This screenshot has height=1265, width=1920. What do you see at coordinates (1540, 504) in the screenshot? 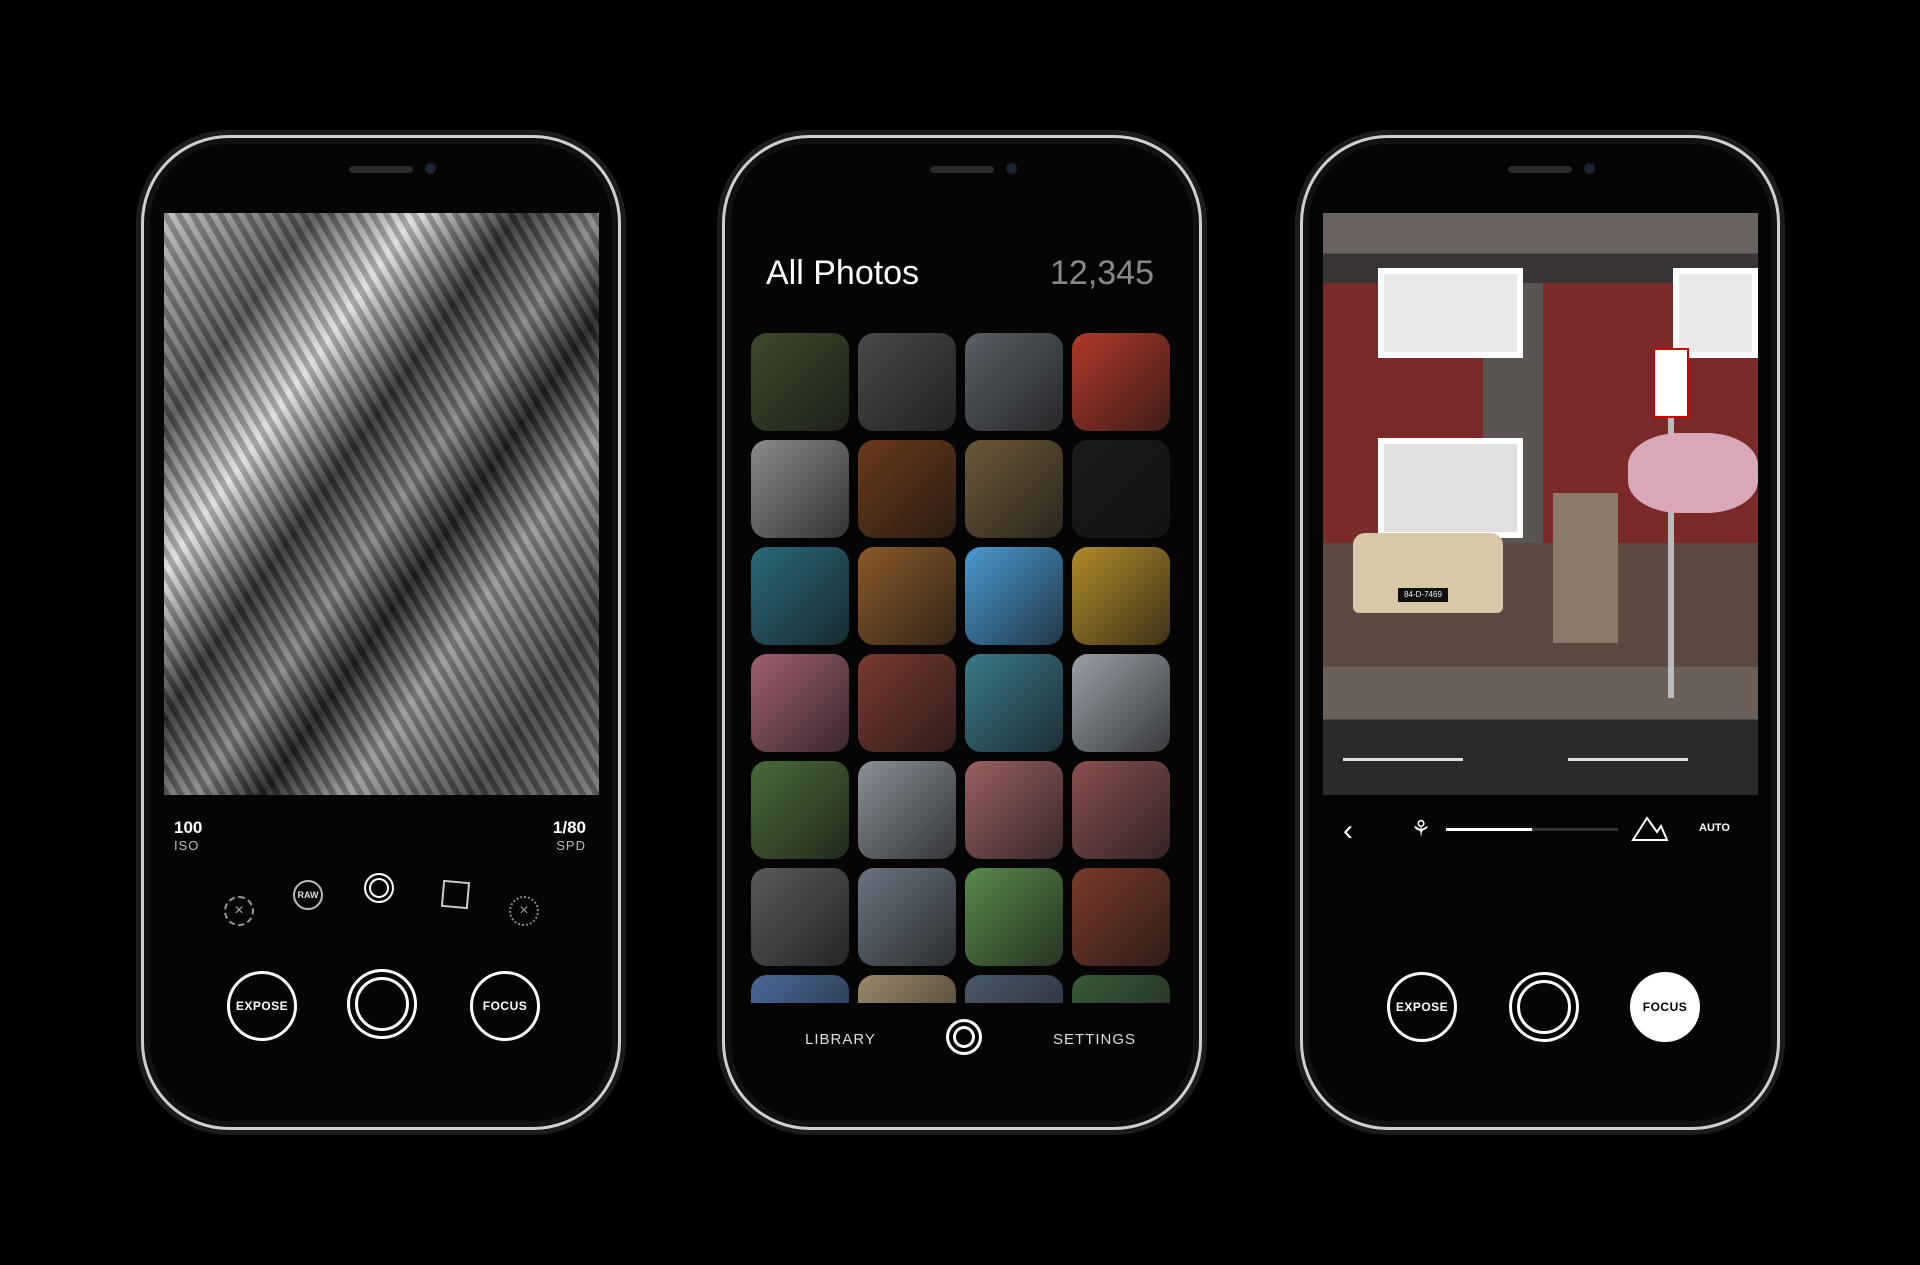
I see `viewfinder-street-house: 84-D-7469` at bounding box center [1540, 504].